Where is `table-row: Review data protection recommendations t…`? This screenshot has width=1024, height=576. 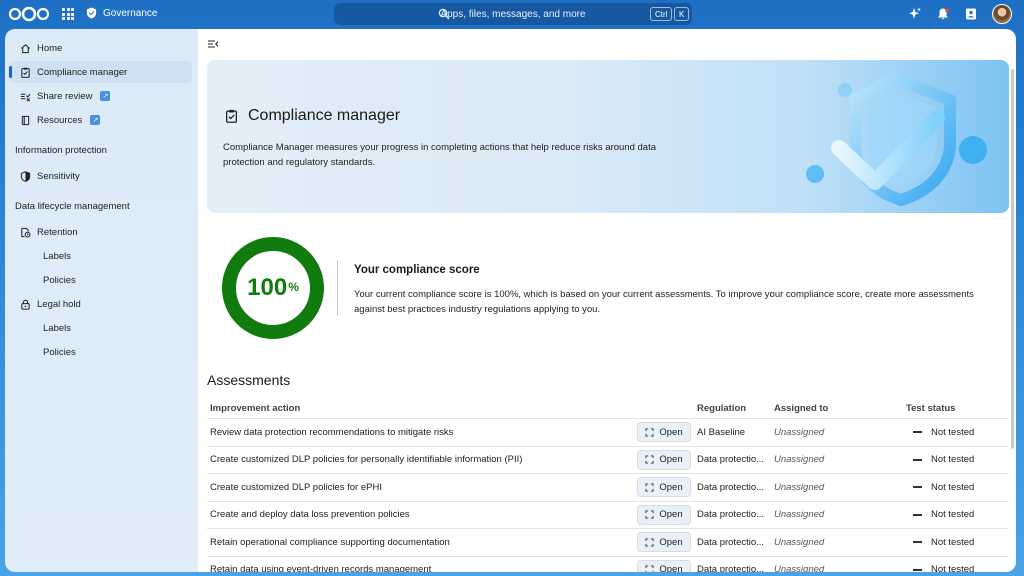
table-row: Review data protection recommendations t… is located at coordinates (608, 433).